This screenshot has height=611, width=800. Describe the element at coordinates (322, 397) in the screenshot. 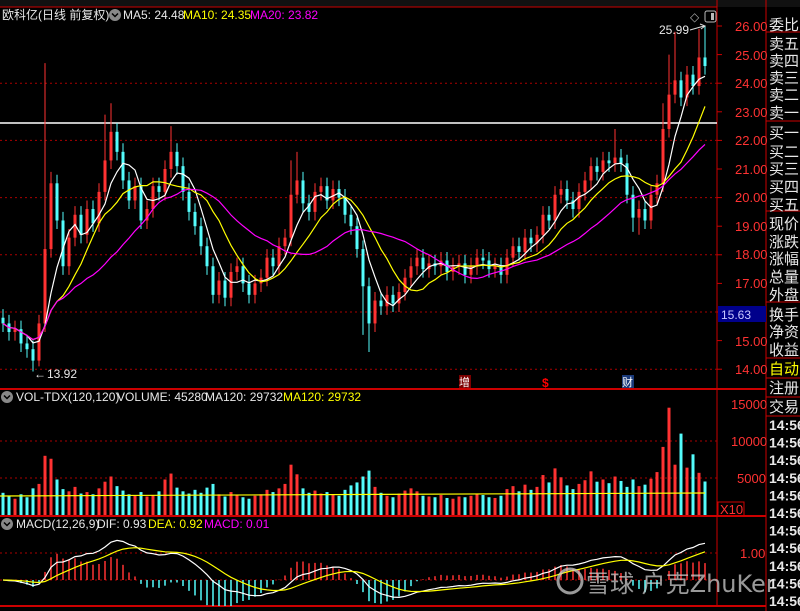

I see `volume-ma120-b: MA120: 29732` at that location.